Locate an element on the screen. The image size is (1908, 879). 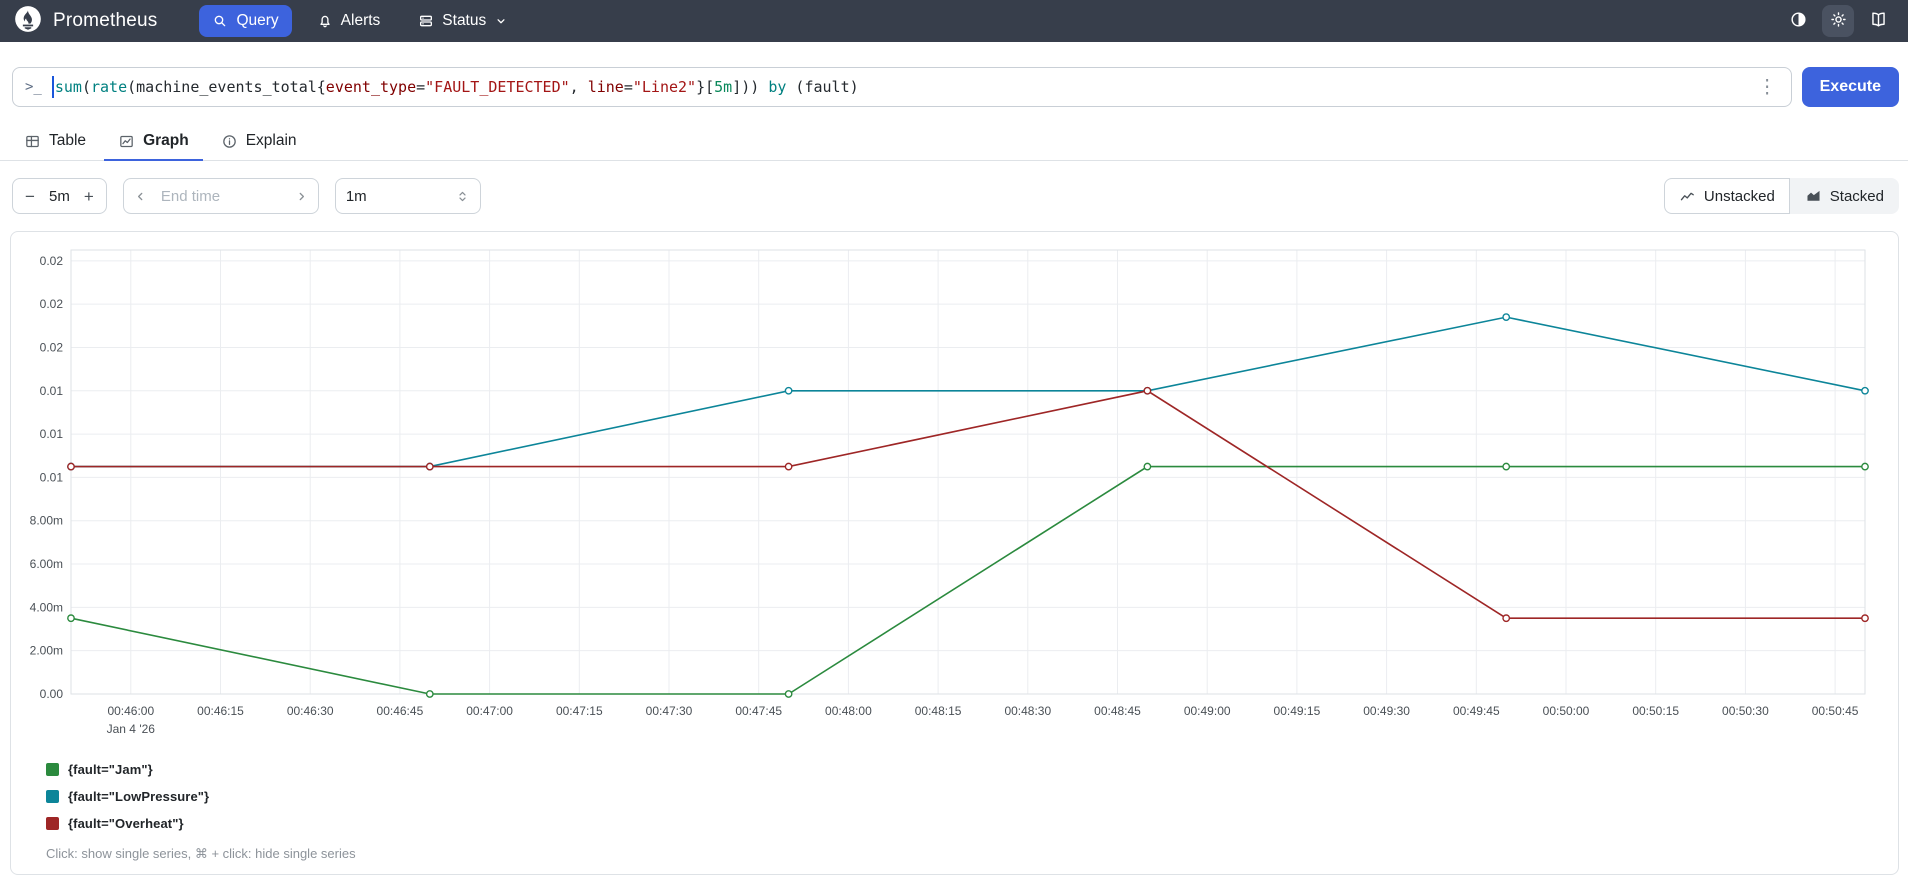
tab-table-label: Table is located at coordinates (68, 140).